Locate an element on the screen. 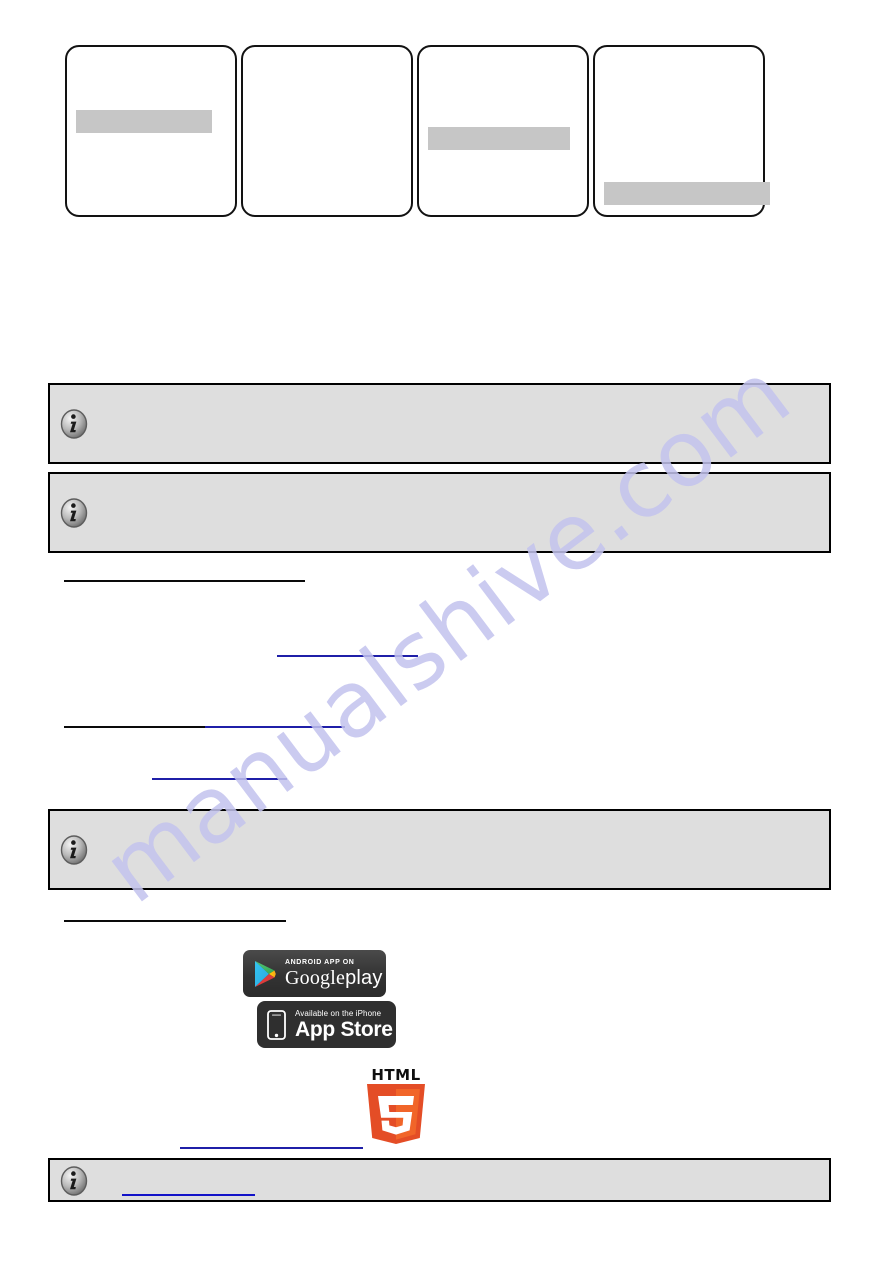 This screenshot has height=1263, width=893. app-store-badge: Available on the iPhone App Store is located at coordinates (326, 1024).